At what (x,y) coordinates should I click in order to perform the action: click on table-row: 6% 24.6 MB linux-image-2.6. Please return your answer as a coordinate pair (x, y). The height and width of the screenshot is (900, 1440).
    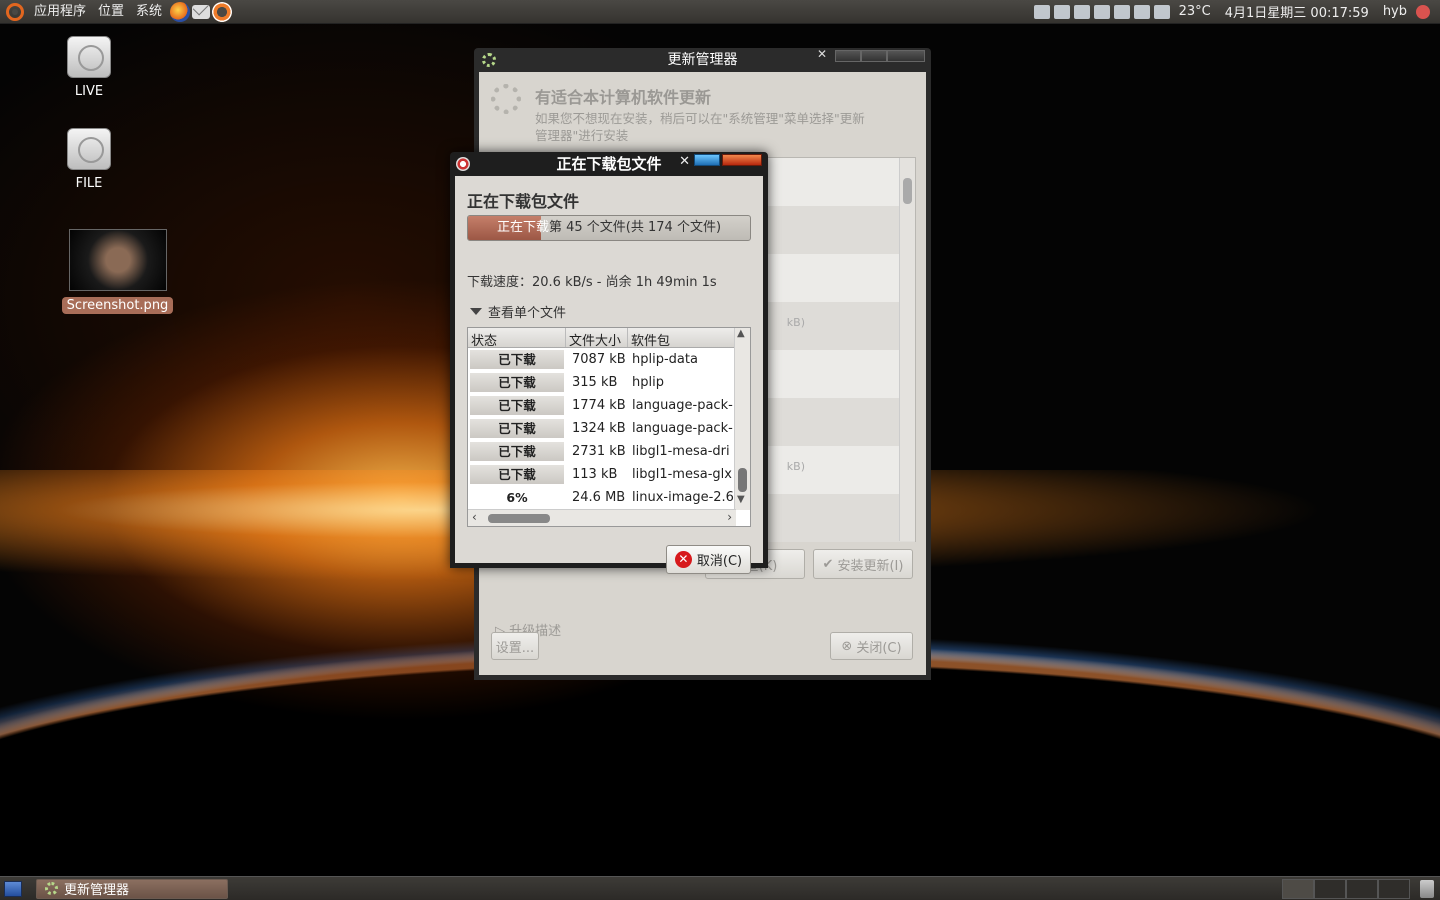
    Looking at the image, I should click on (609, 497).